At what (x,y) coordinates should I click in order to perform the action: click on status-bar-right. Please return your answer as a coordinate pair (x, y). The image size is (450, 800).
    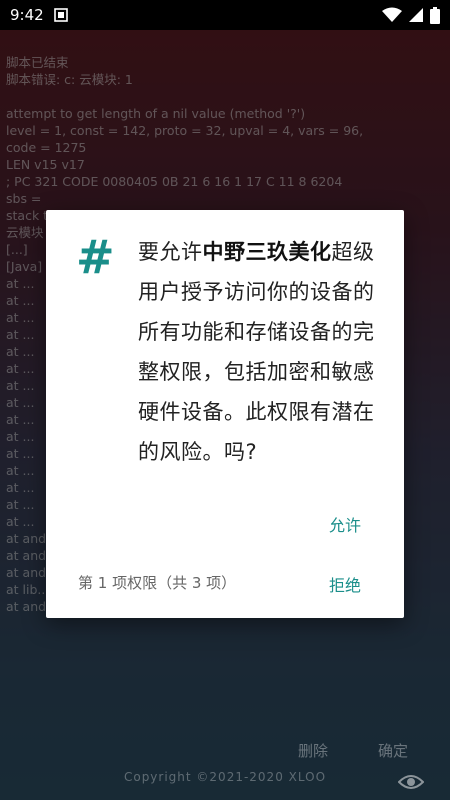
    Looking at the image, I should click on (411, 15).